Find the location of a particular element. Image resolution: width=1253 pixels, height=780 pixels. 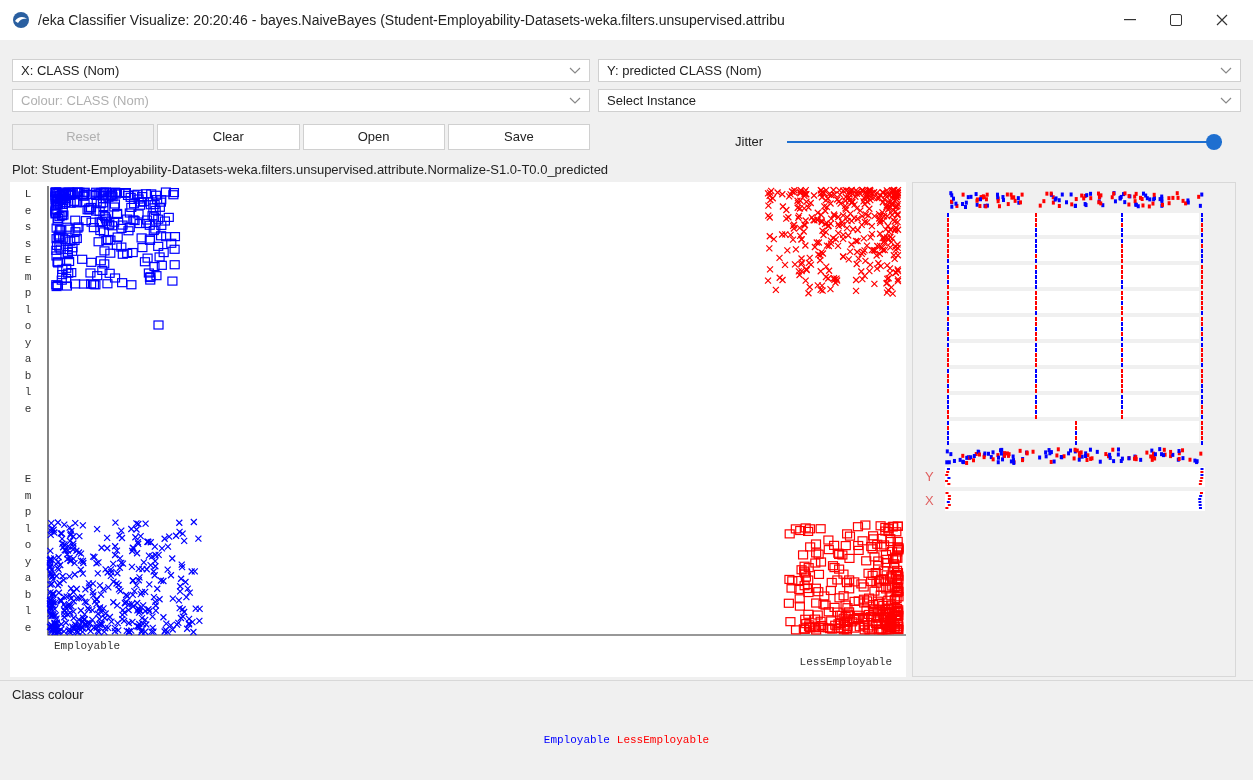

y-axis-label: Employable is located at coordinates (28, 554).